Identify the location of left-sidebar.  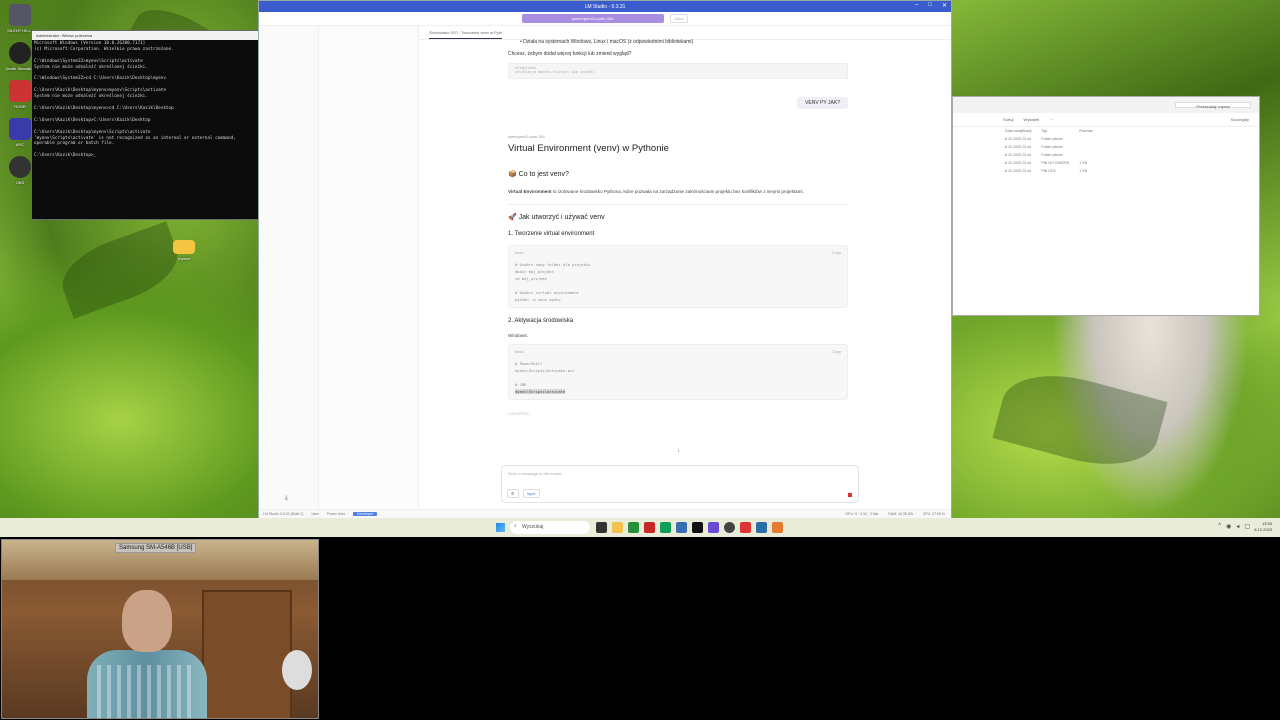
(289, 268).